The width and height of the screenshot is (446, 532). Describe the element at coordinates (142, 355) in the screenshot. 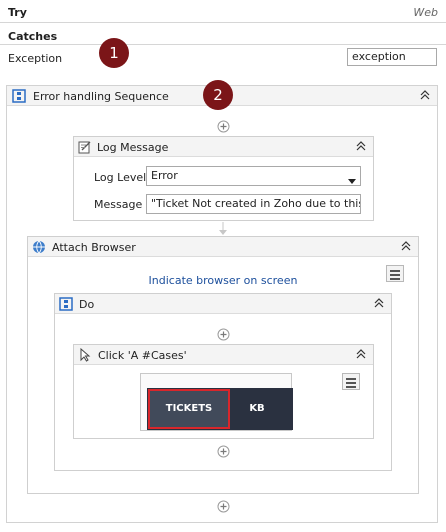

I see `click-activity-title: Click 'A #Cases'` at that location.